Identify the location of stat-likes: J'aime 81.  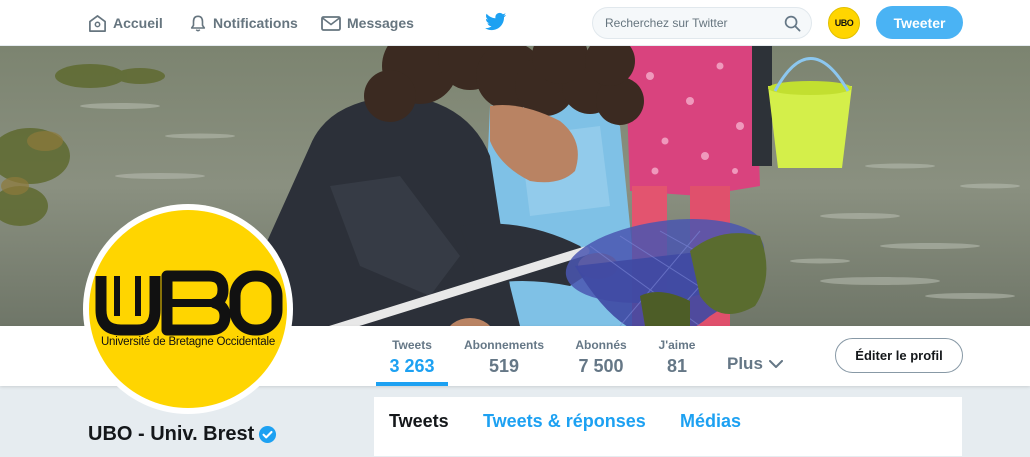
(677, 357).